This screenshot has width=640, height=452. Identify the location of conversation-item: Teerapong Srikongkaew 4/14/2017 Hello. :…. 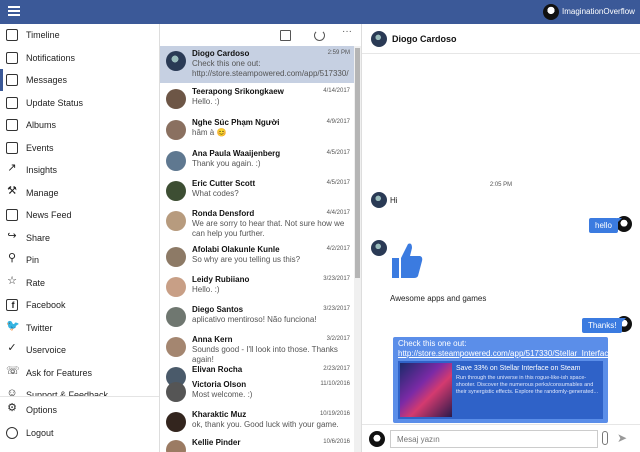
(257, 99).